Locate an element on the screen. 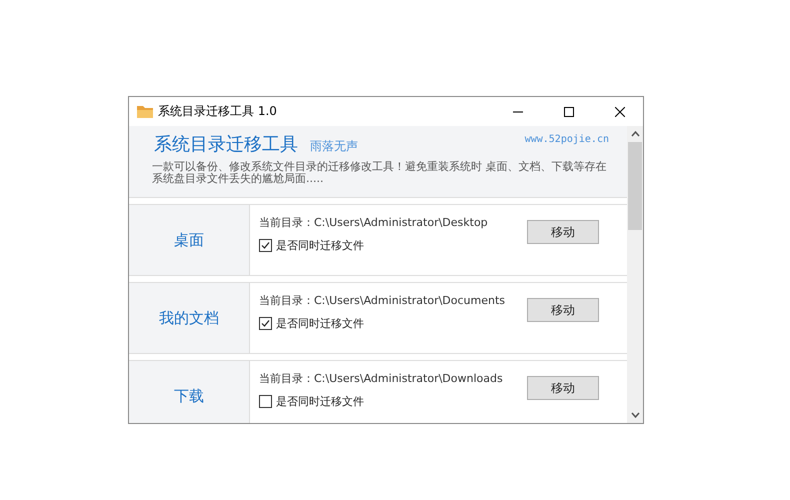  close-icon is located at coordinates (620, 111).